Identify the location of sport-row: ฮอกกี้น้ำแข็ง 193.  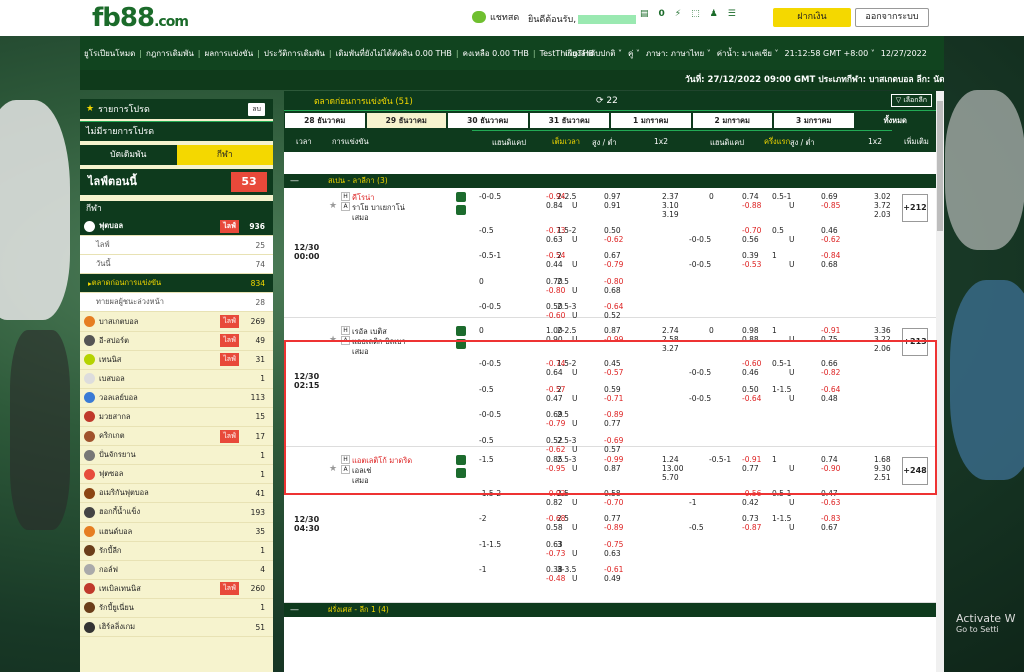
(176, 513).